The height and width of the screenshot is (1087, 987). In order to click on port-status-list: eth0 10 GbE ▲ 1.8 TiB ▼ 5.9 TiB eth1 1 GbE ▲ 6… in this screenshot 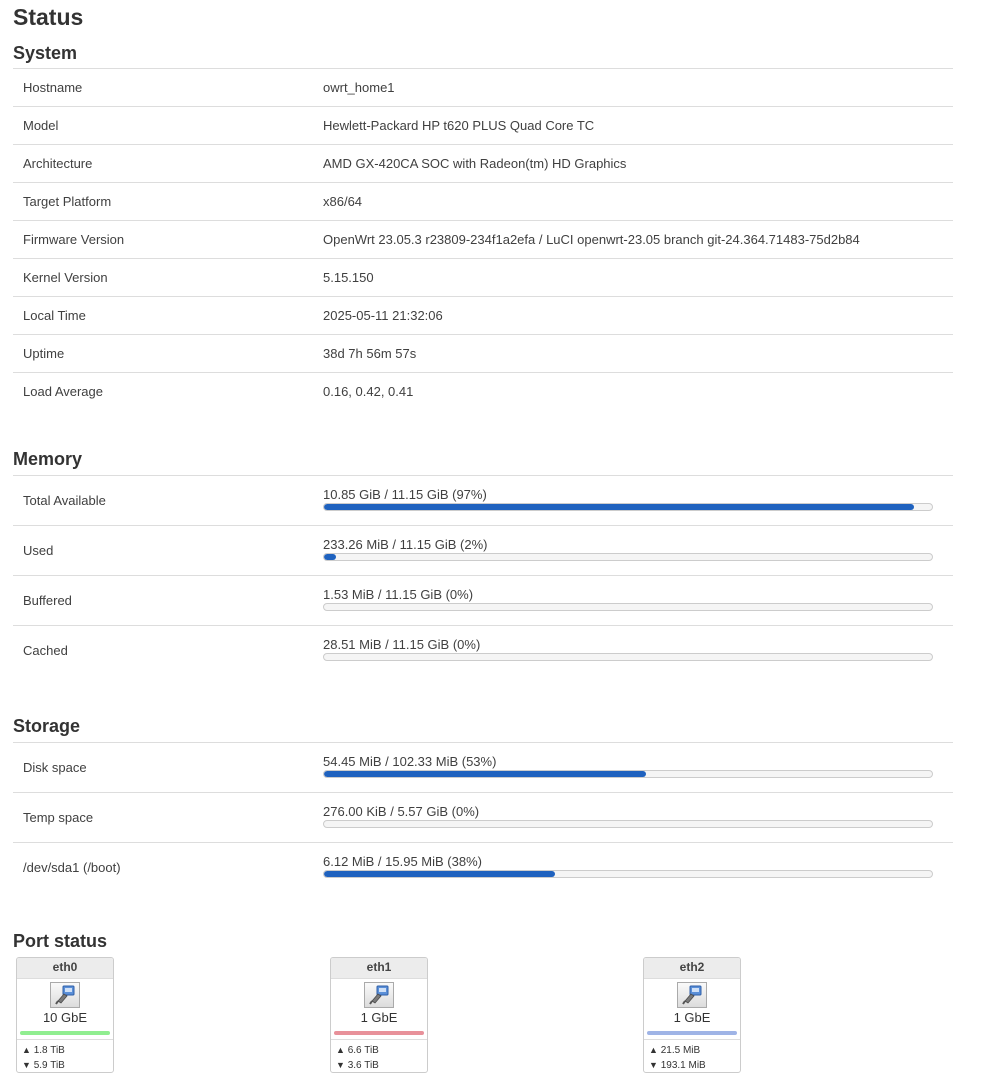, I will do `click(483, 1022)`.